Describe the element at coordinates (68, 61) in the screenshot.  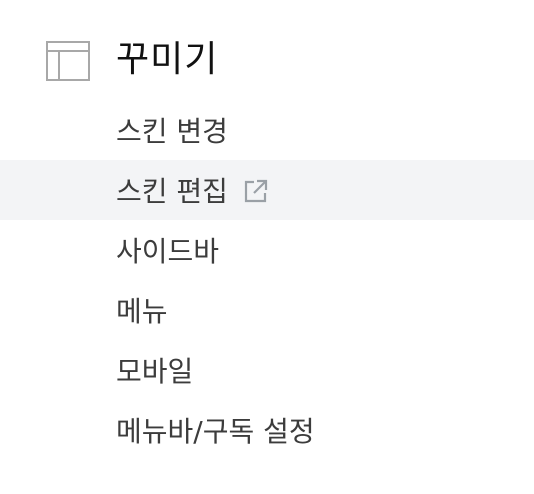
I see `layout-icon` at that location.